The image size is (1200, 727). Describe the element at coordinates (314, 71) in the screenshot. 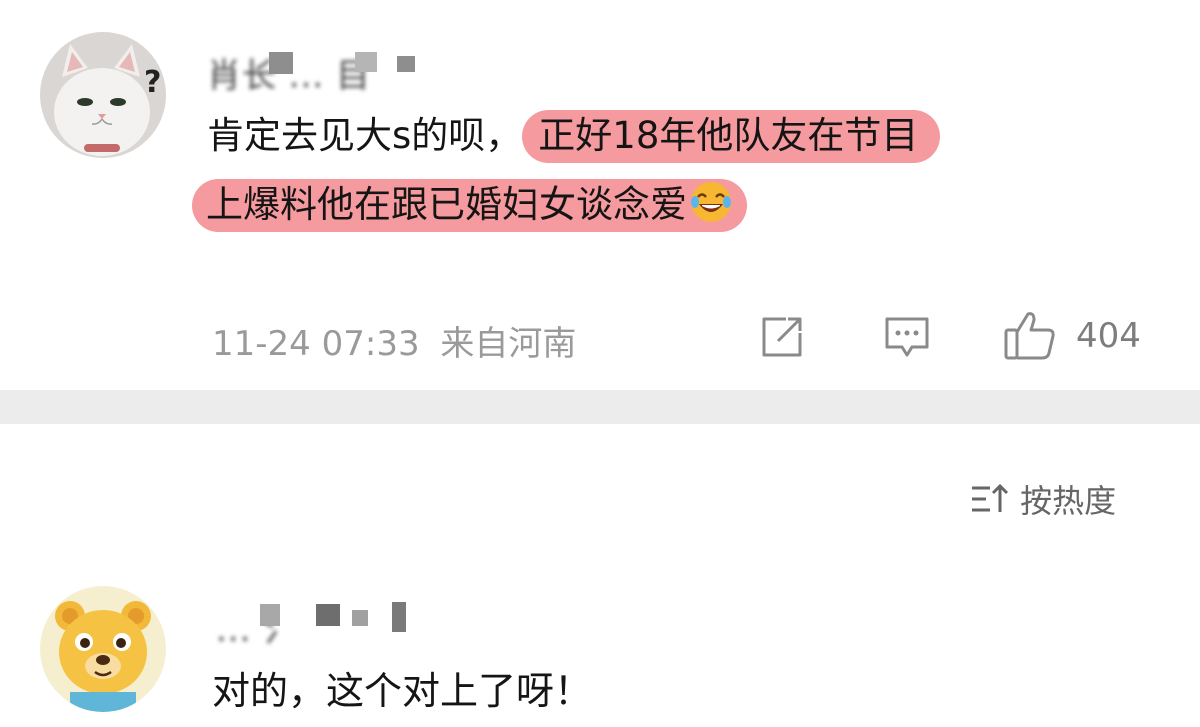

I see `username-obscured: 肖长 ... 目` at that location.